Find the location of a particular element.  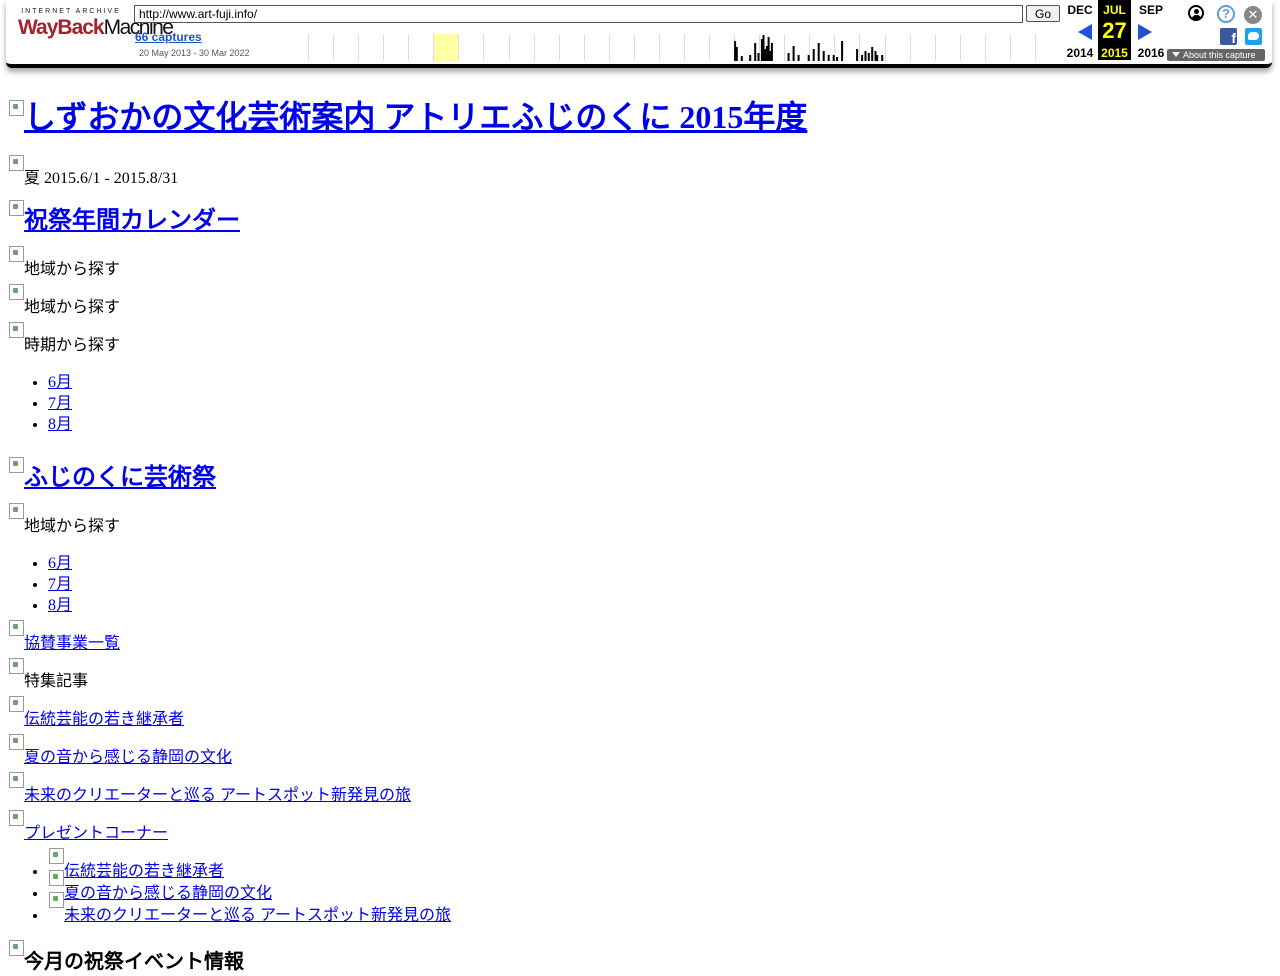

feature-1-text: 伝統芸能の若き継承者 is located at coordinates (104, 719).